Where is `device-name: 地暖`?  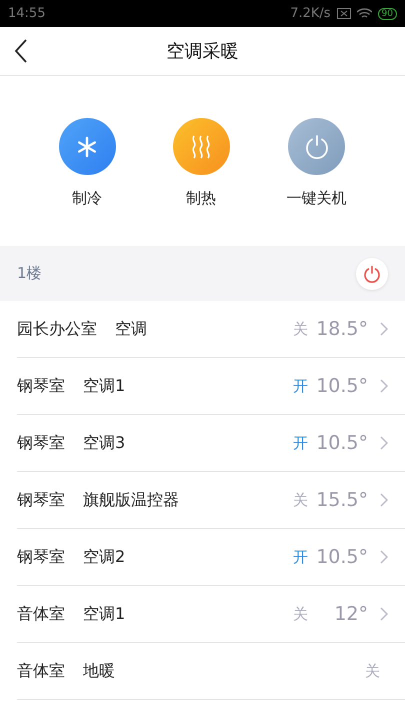
device-name: 地暖 is located at coordinates (99, 671).